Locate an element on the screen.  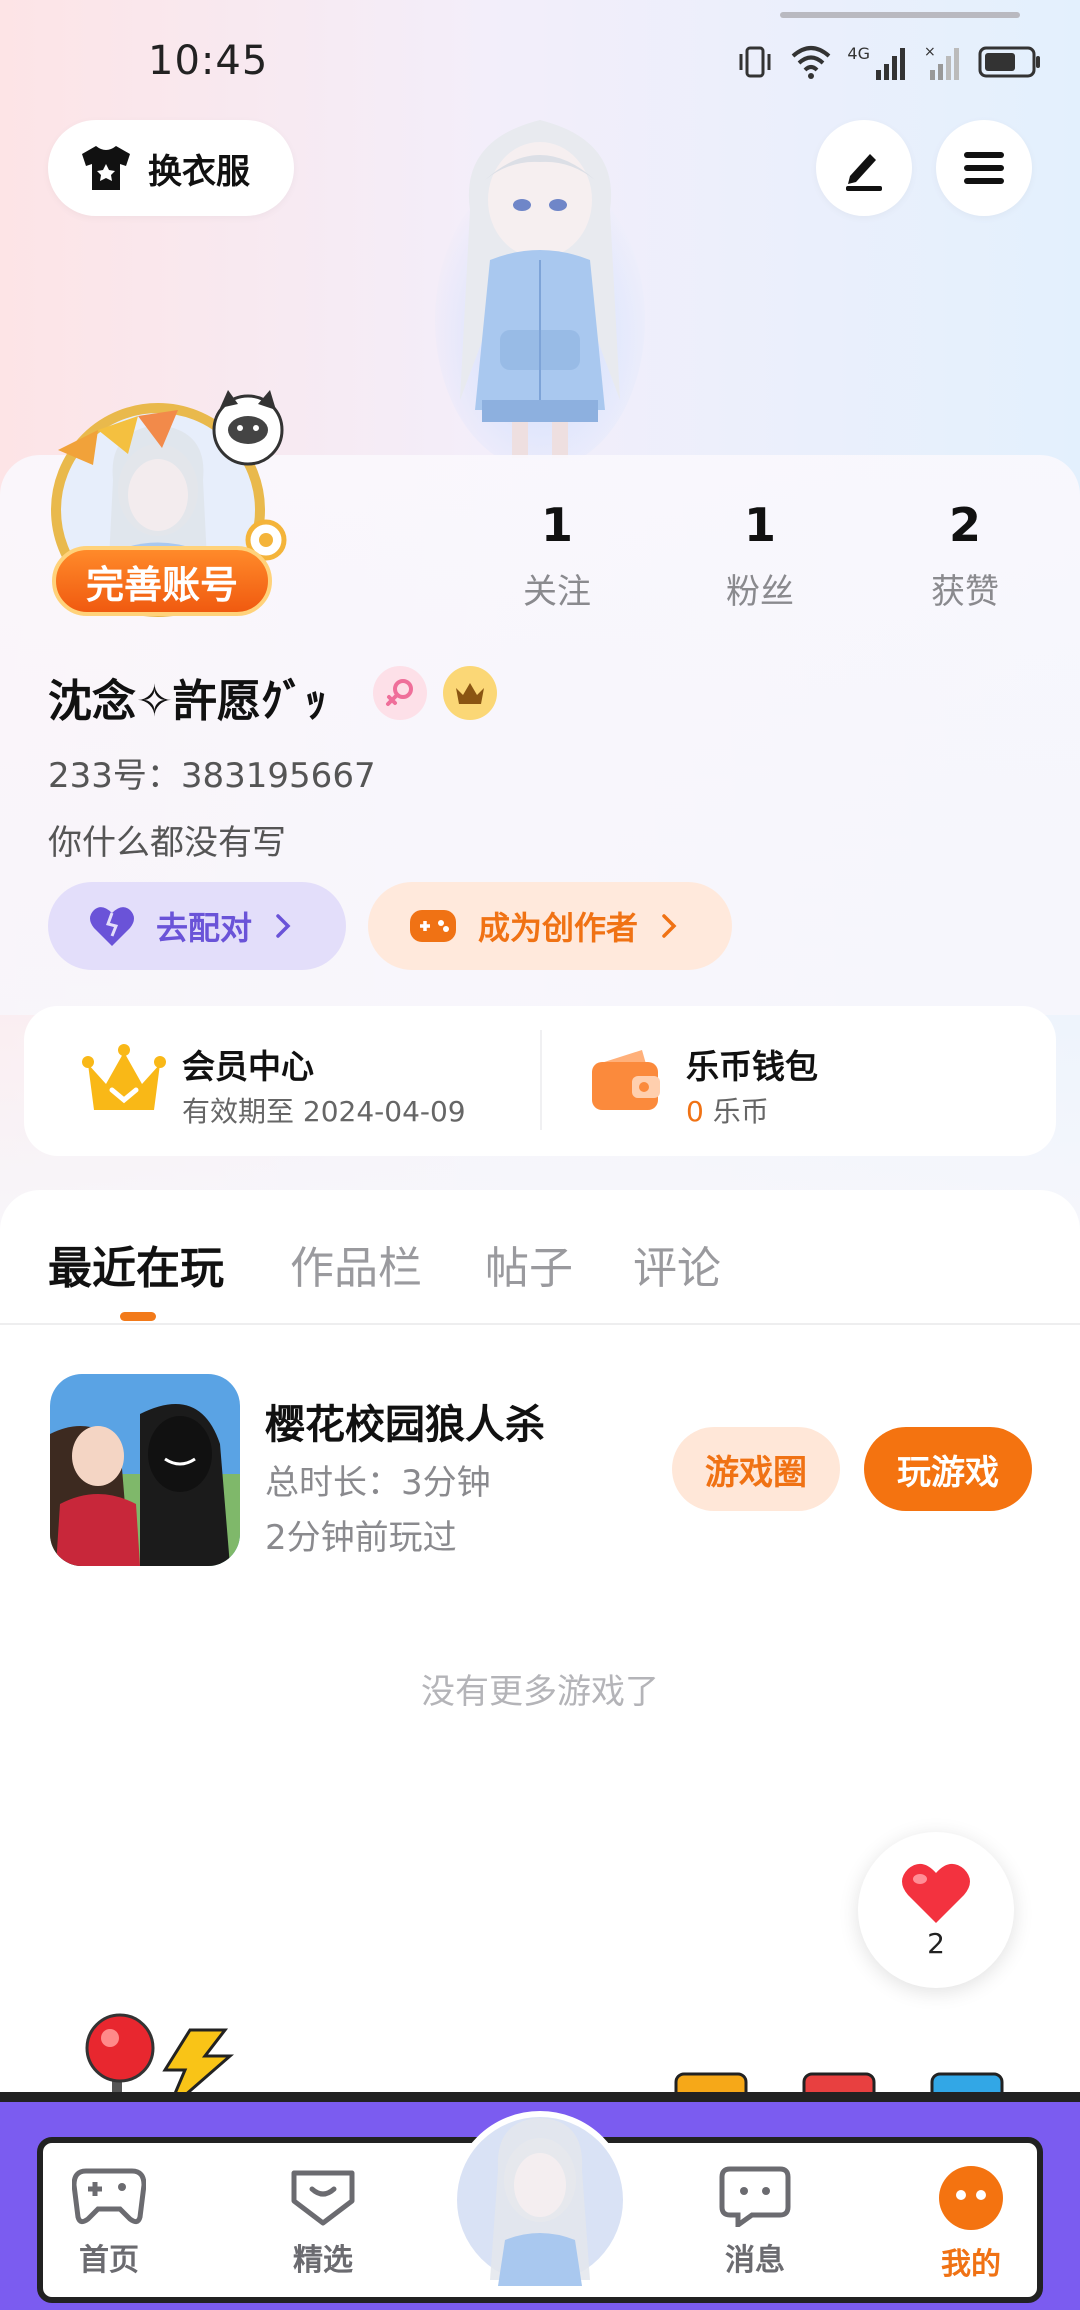
stat-following: 1 关注 is located at coordinates (557, 555).